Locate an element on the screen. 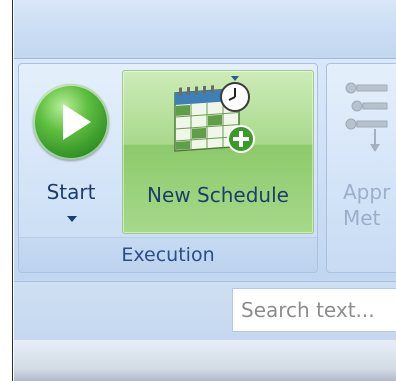 The width and height of the screenshot is (396, 381). start-button-label: Start is located at coordinates (71, 192).